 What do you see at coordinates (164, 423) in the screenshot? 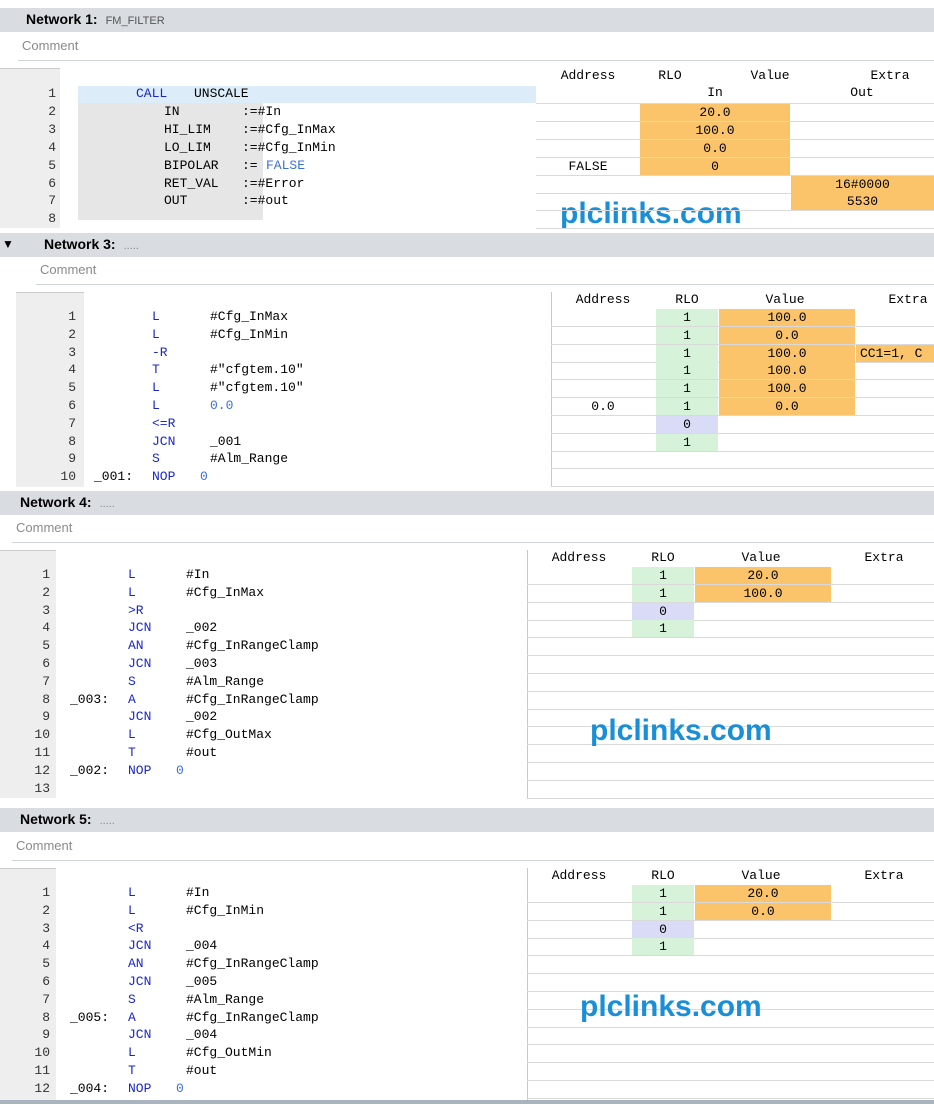
I see `instruction-op: <=R` at bounding box center [164, 423].